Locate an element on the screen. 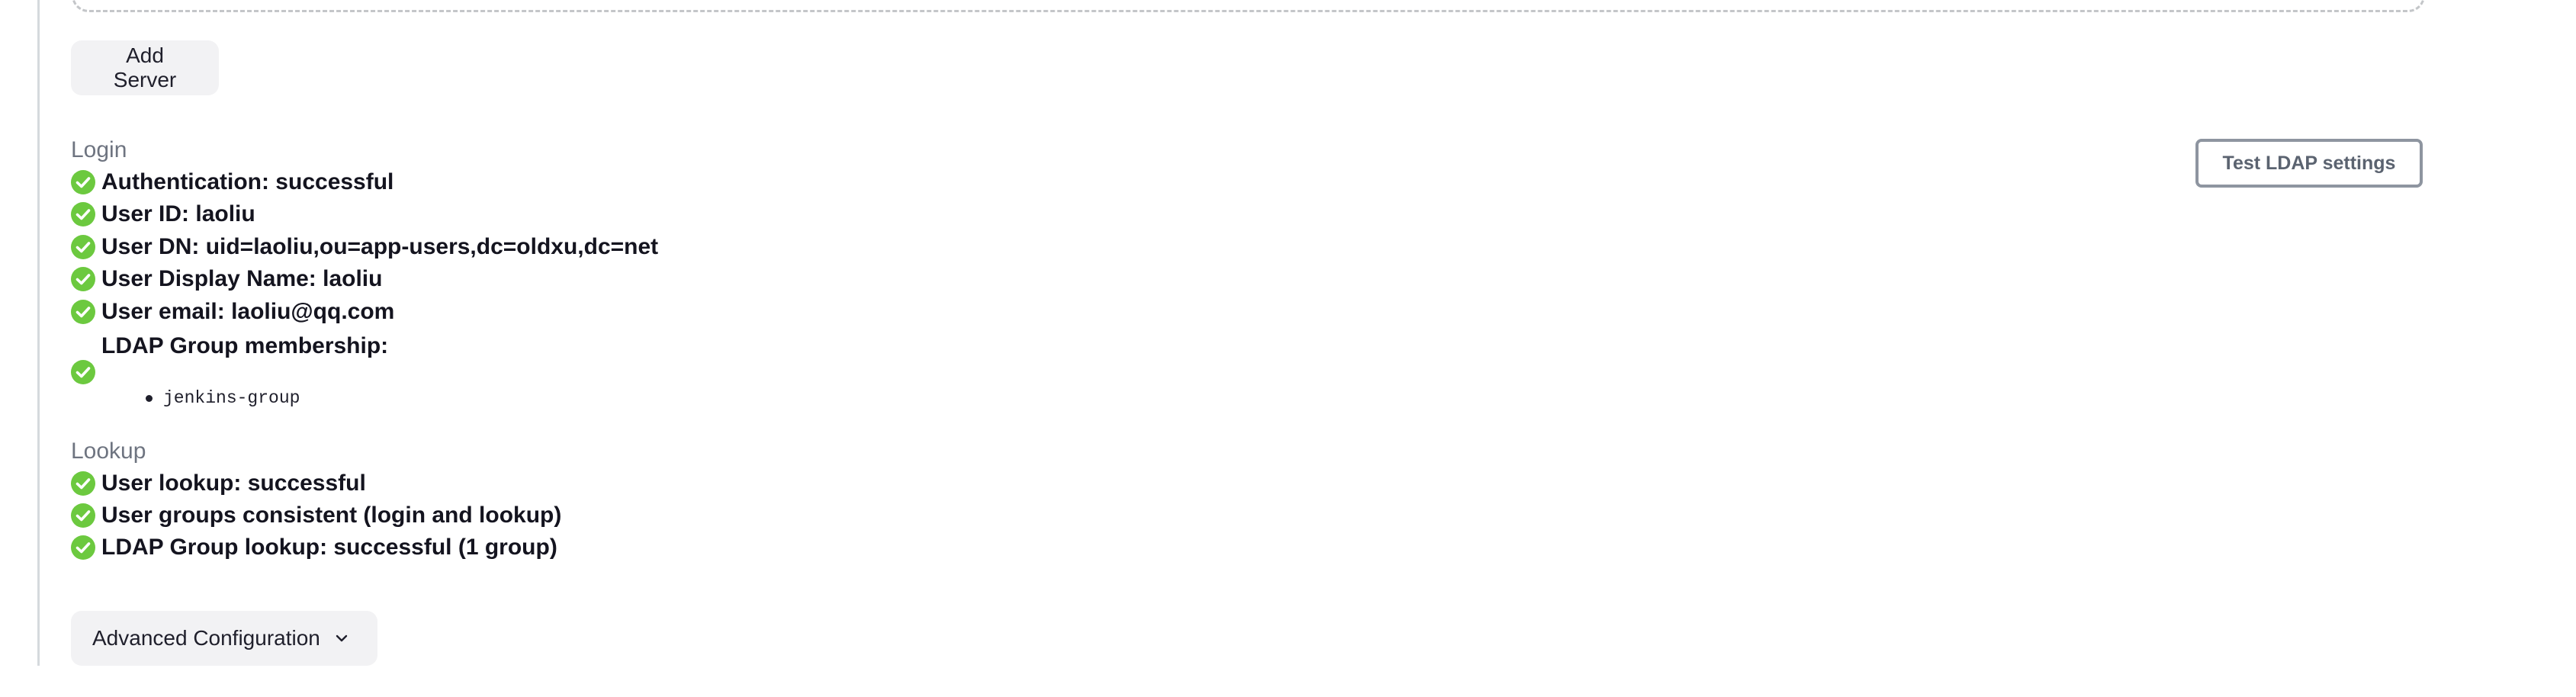 This screenshot has width=2576, height=697. group-name: jenkins-group is located at coordinates (231, 398).